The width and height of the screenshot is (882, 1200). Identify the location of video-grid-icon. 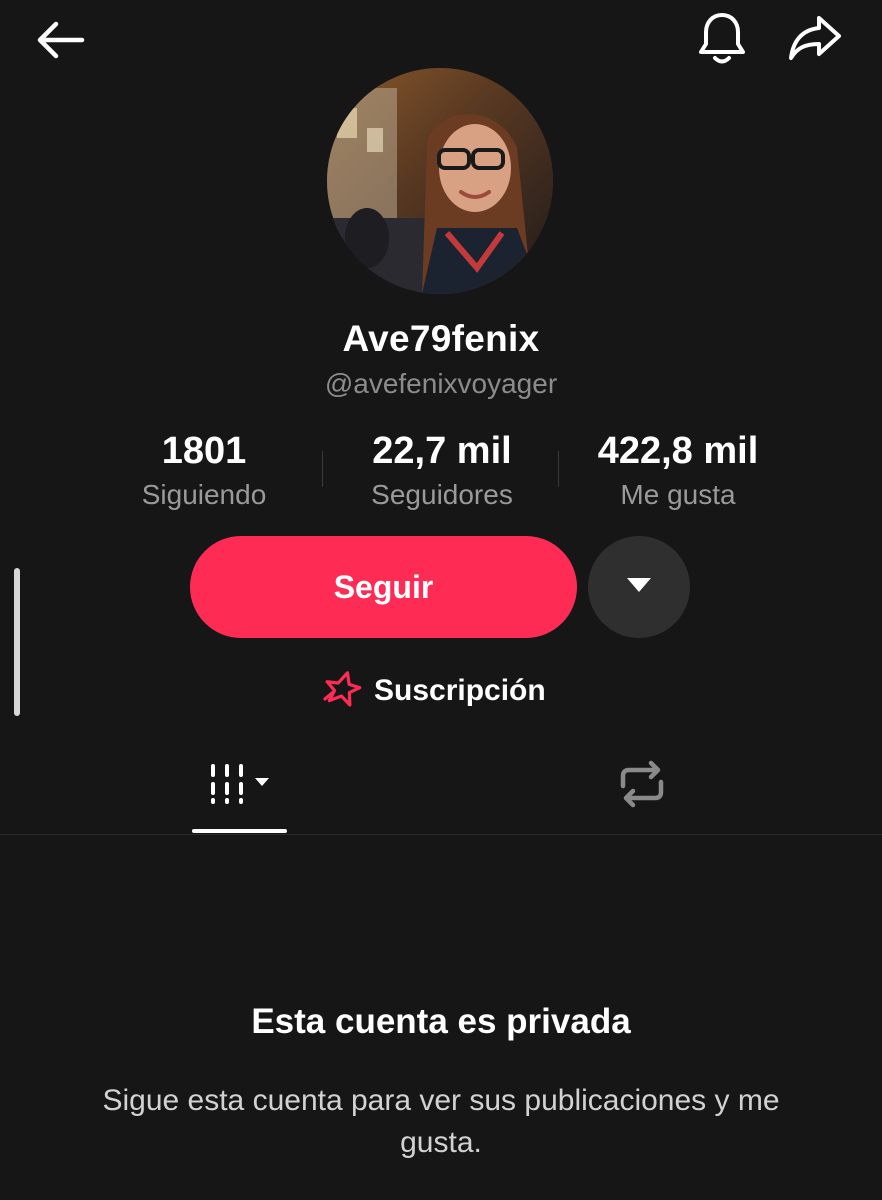
(240, 786).